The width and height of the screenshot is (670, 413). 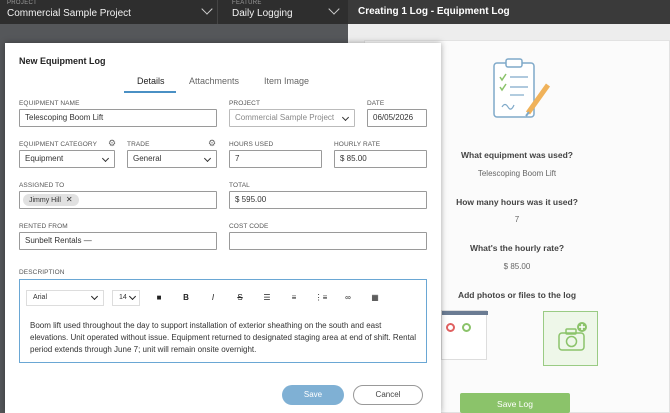 I want to click on total-input: $ 595.00, so click(x=328, y=200).